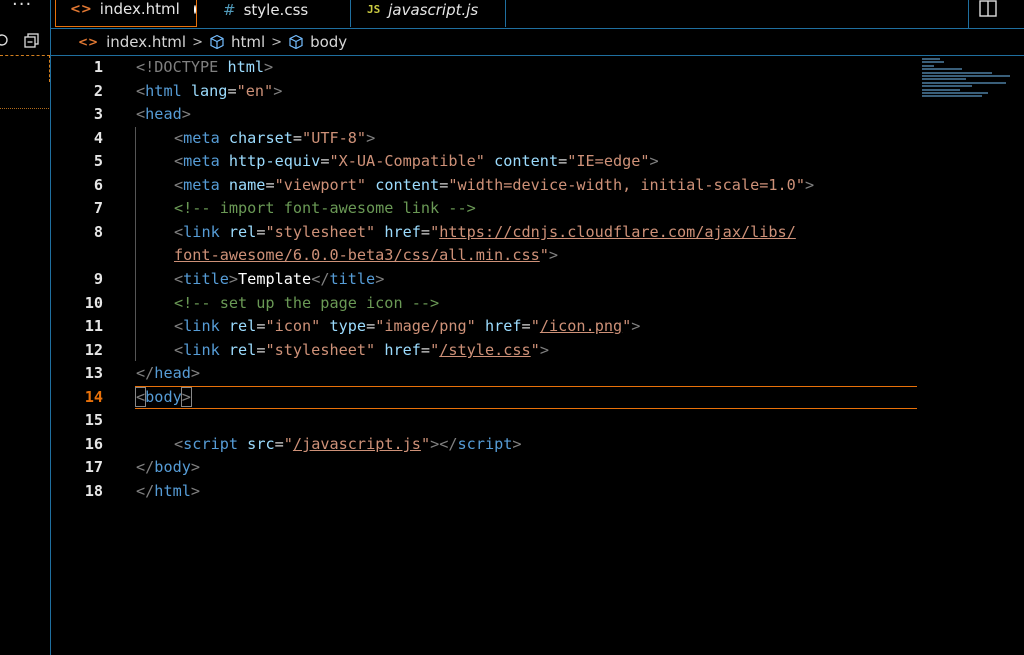 The height and width of the screenshot is (655, 1024). What do you see at coordinates (168, 373) in the screenshot?
I see `code-line: </head>` at bounding box center [168, 373].